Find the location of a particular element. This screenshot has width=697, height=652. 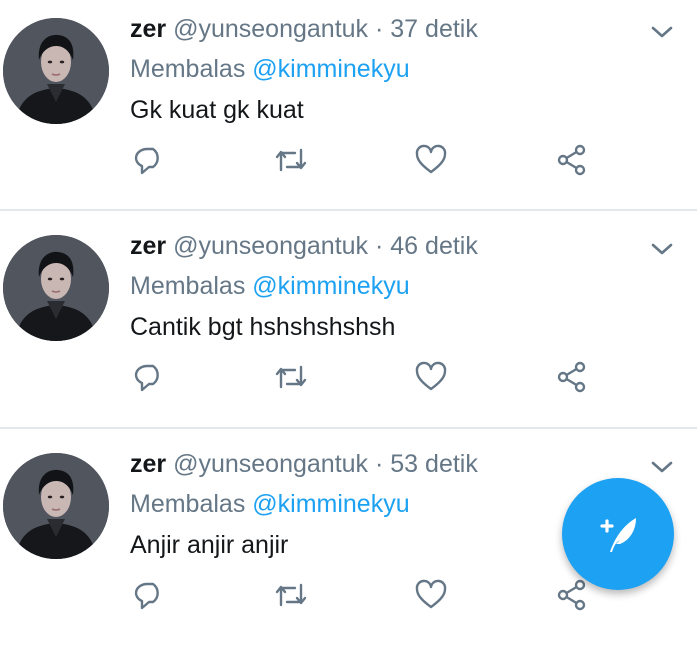

tweet-header: zer @yunseongantuk · 46 detik is located at coordinates (304, 246).